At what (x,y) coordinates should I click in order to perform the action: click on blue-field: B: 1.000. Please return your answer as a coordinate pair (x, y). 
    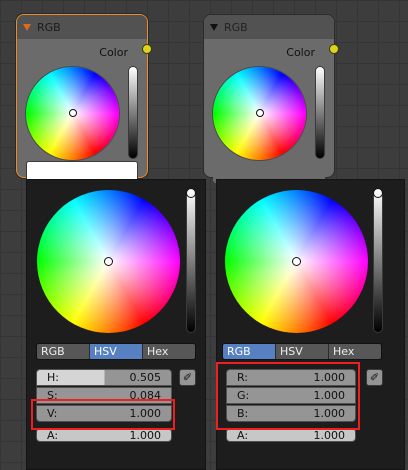
    Looking at the image, I should click on (291, 413).